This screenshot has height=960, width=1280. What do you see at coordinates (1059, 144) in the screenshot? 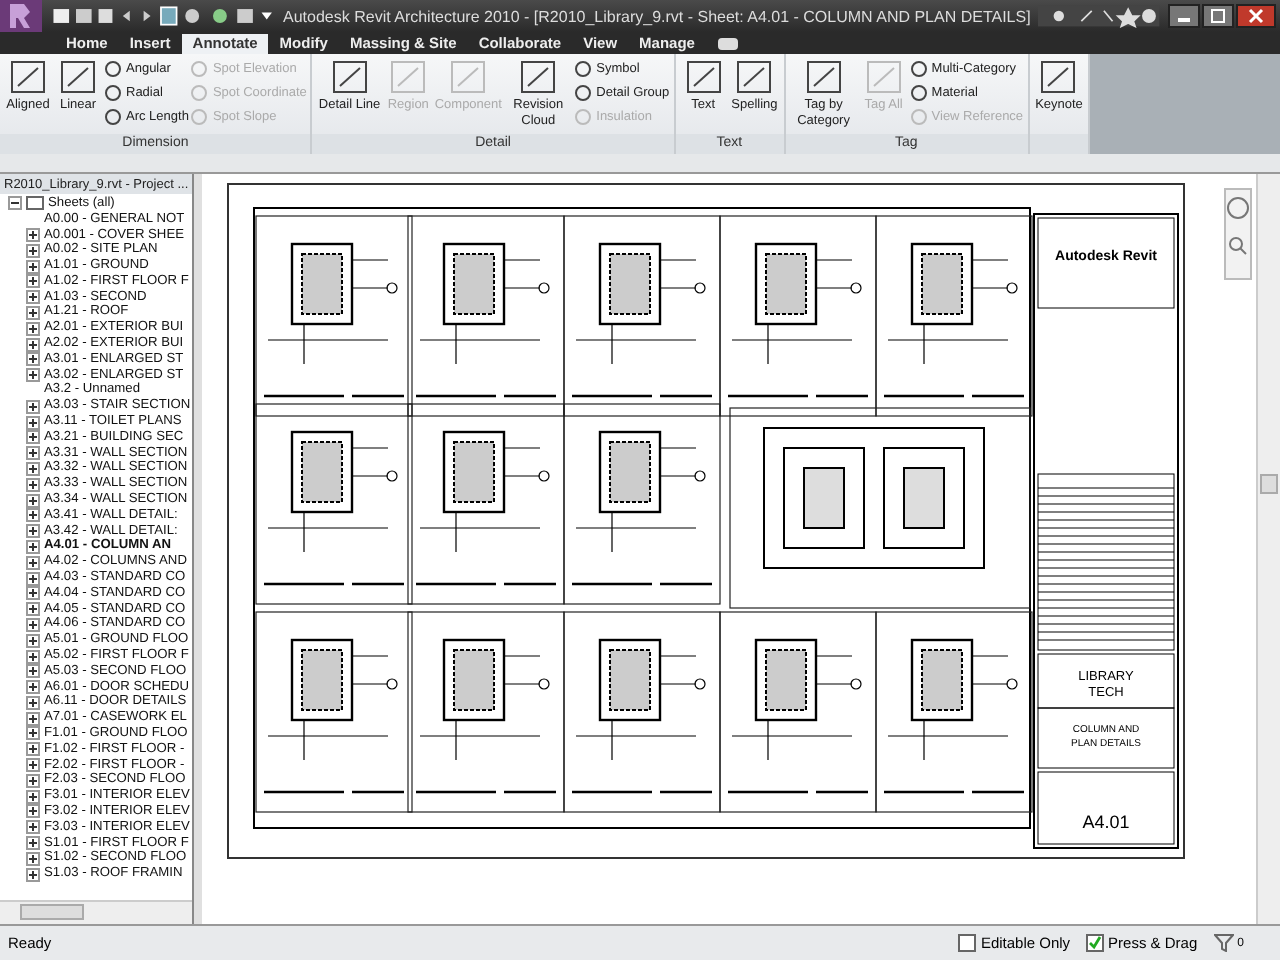
I see `panel-label` at bounding box center [1059, 144].